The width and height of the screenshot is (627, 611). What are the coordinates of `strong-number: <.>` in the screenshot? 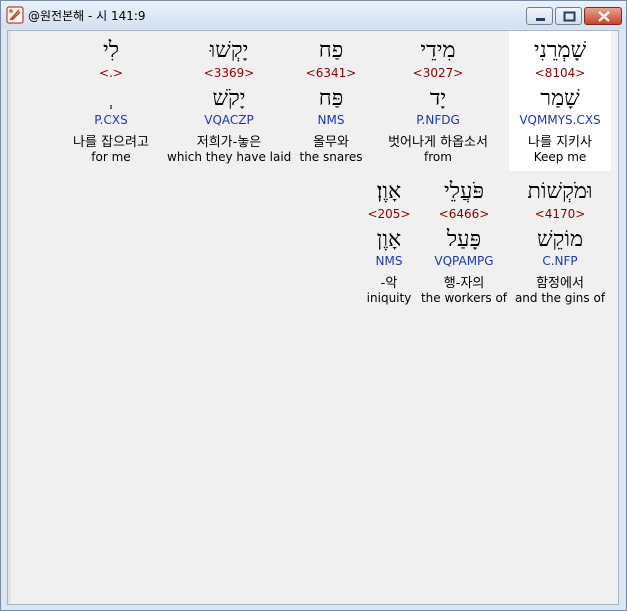 It's located at (111, 73).